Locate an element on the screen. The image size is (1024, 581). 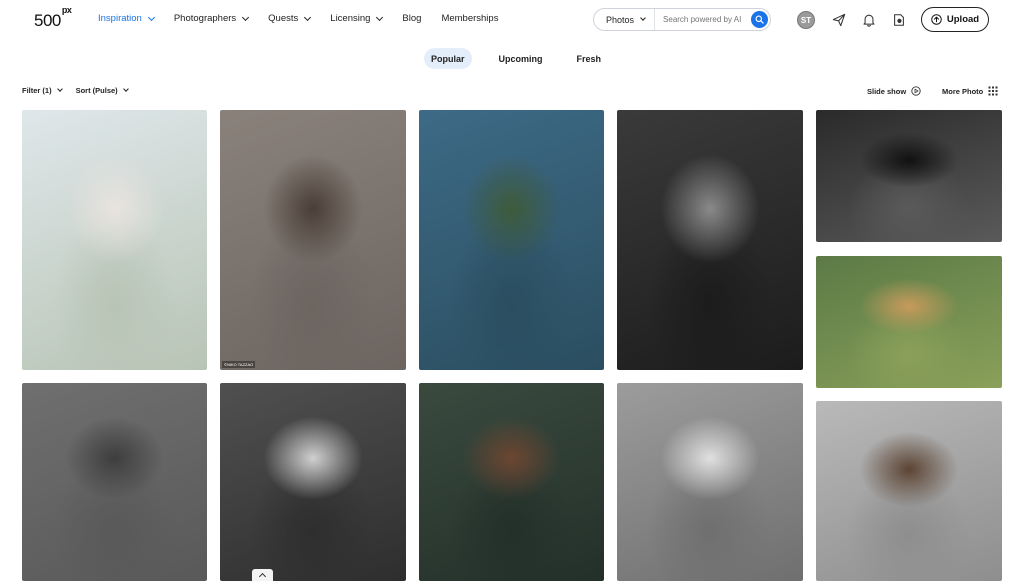
nav-memberships: Memberships is located at coordinates (469, 18).